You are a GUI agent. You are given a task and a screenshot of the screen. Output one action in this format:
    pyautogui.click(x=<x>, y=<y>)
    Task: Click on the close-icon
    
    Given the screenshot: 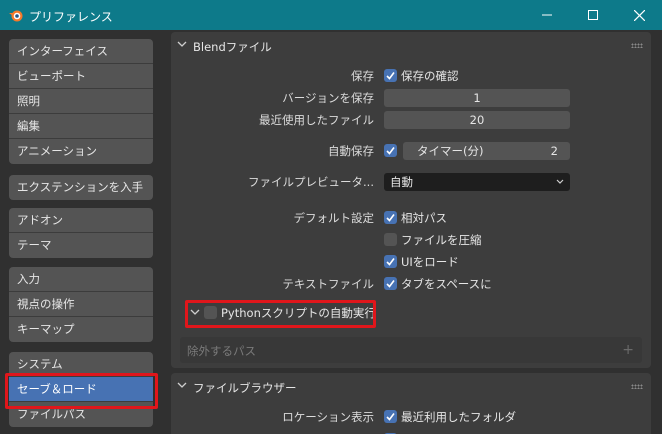 What is the action you would take?
    pyautogui.click(x=639, y=15)
    